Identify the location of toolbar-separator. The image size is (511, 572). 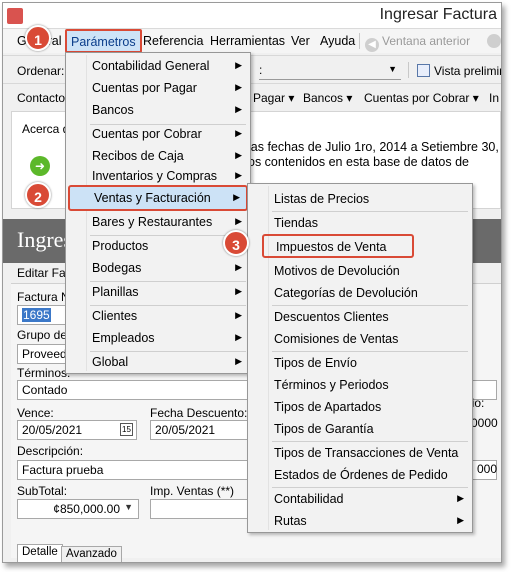
(408, 70).